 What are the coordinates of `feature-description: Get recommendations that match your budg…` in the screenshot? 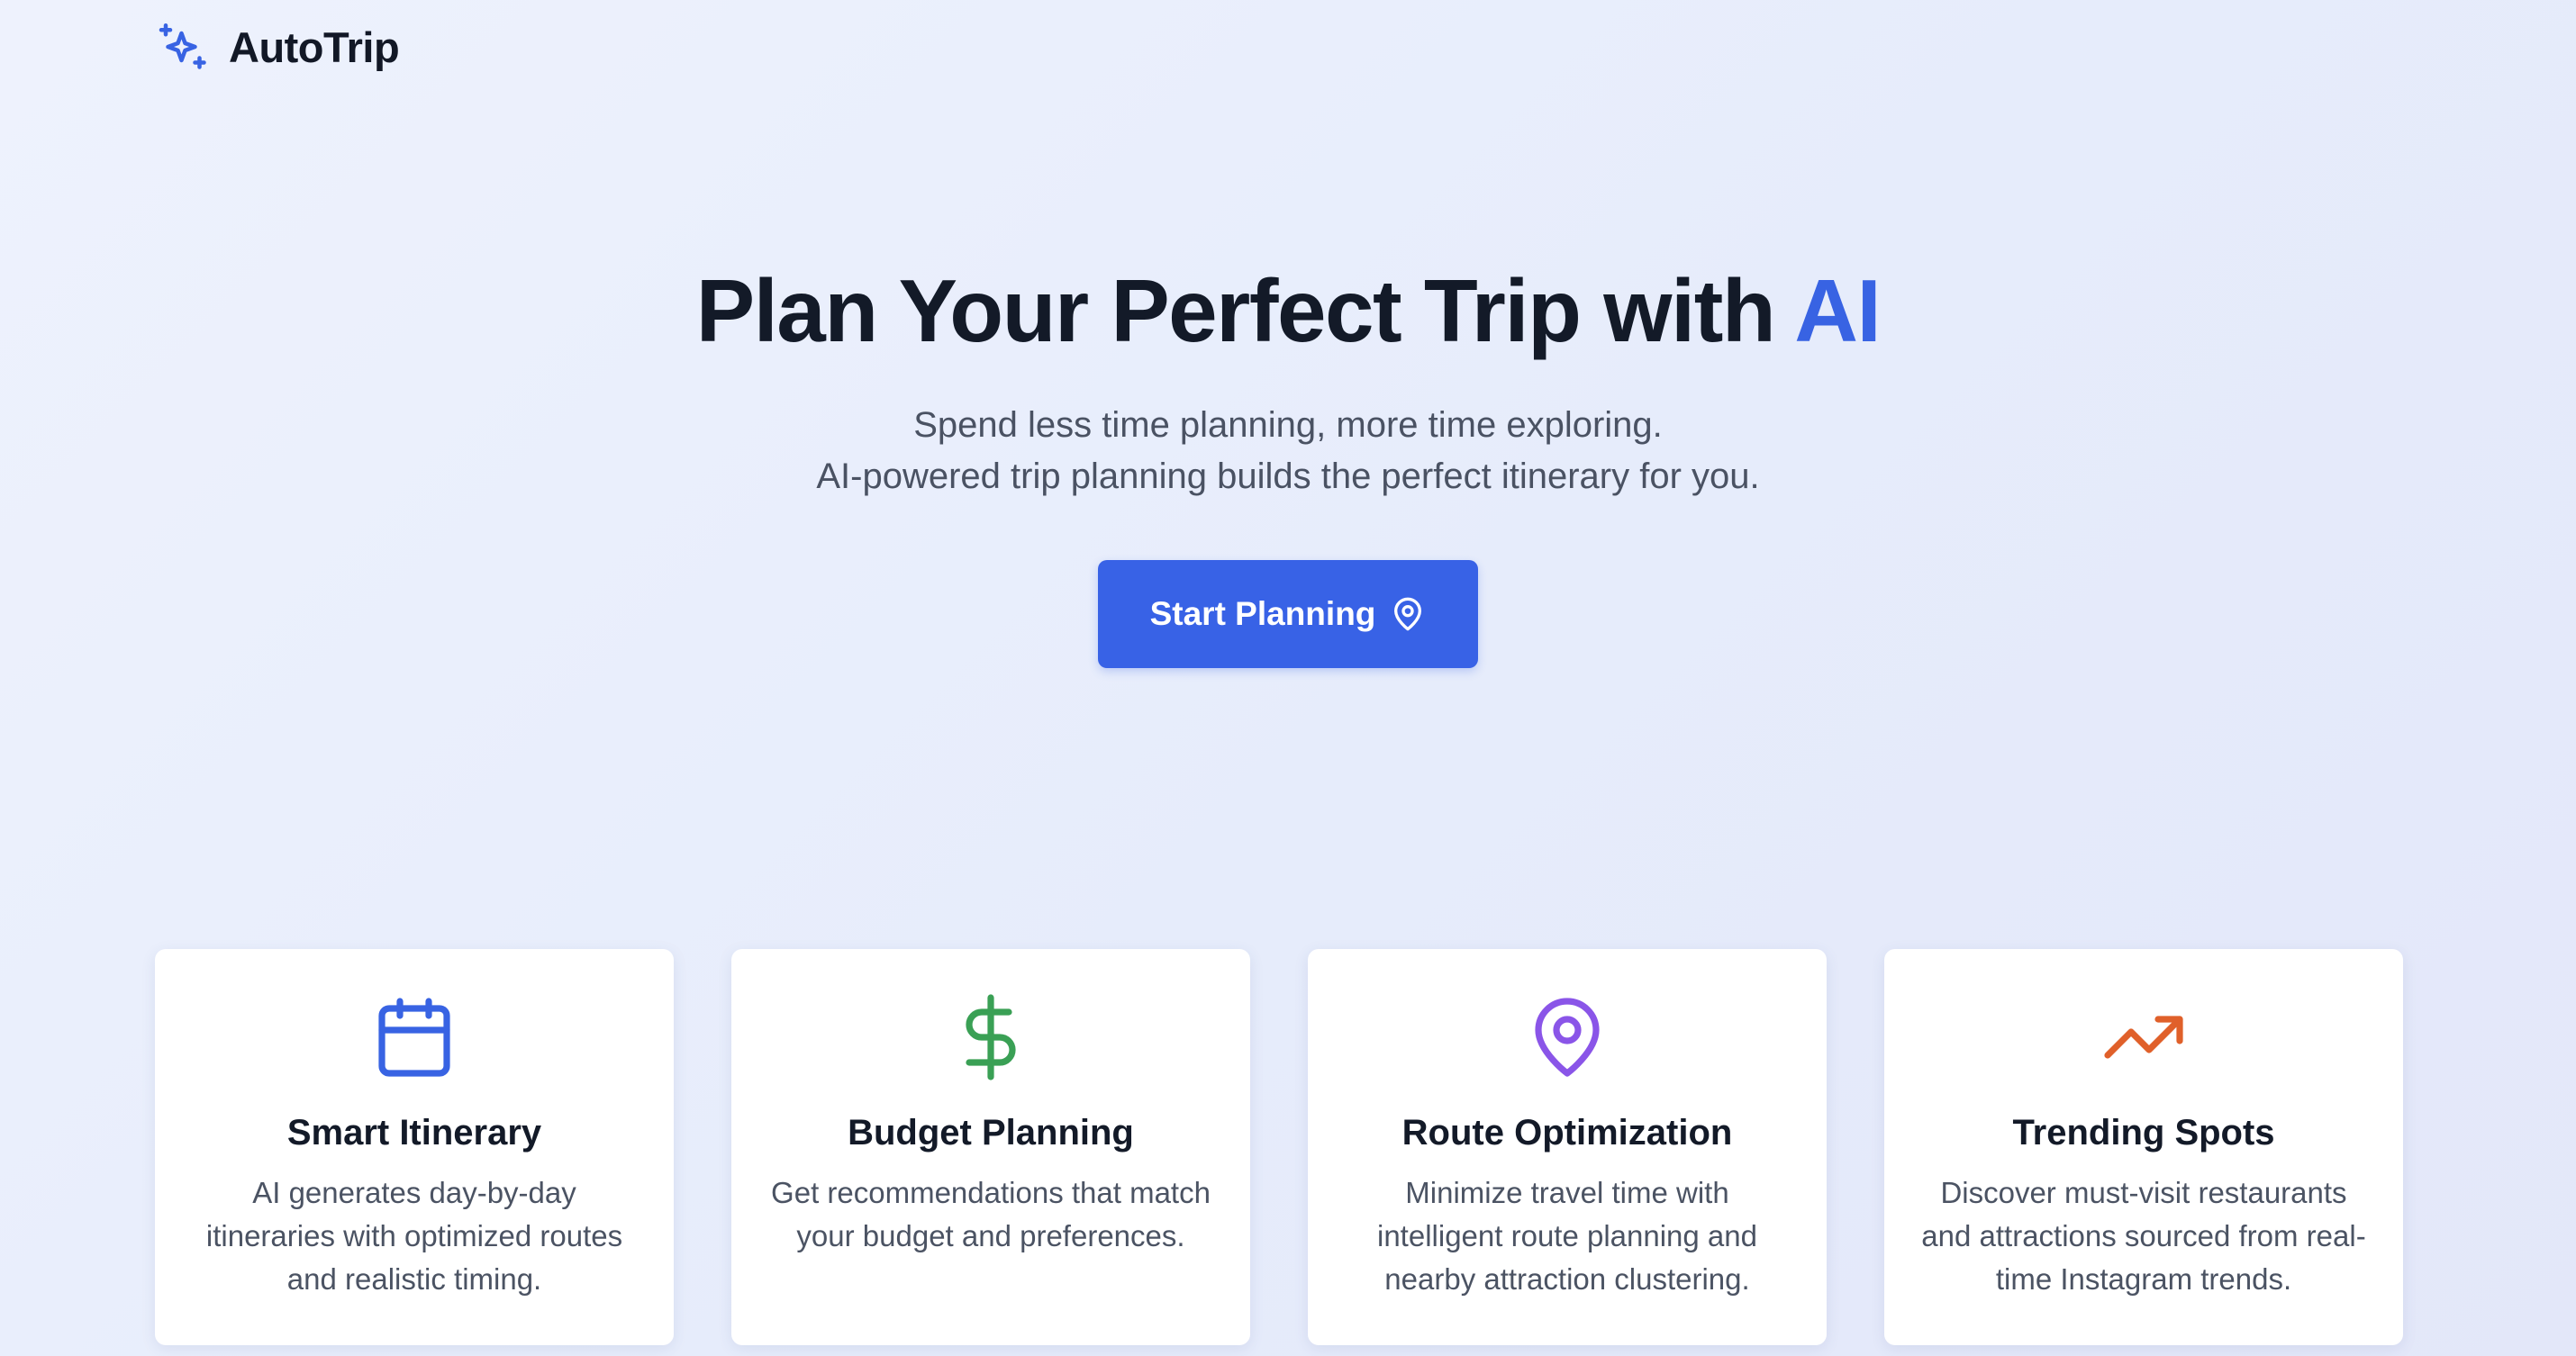 It's located at (991, 1214).